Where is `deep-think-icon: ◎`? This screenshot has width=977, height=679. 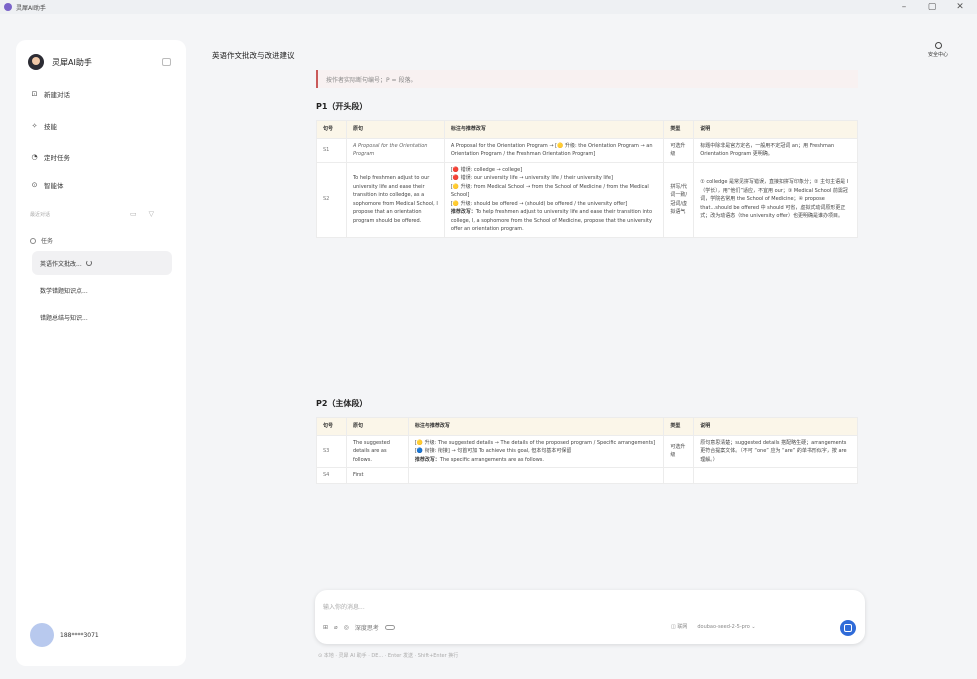
deep-think-icon: ◎ is located at coordinates (346, 627).